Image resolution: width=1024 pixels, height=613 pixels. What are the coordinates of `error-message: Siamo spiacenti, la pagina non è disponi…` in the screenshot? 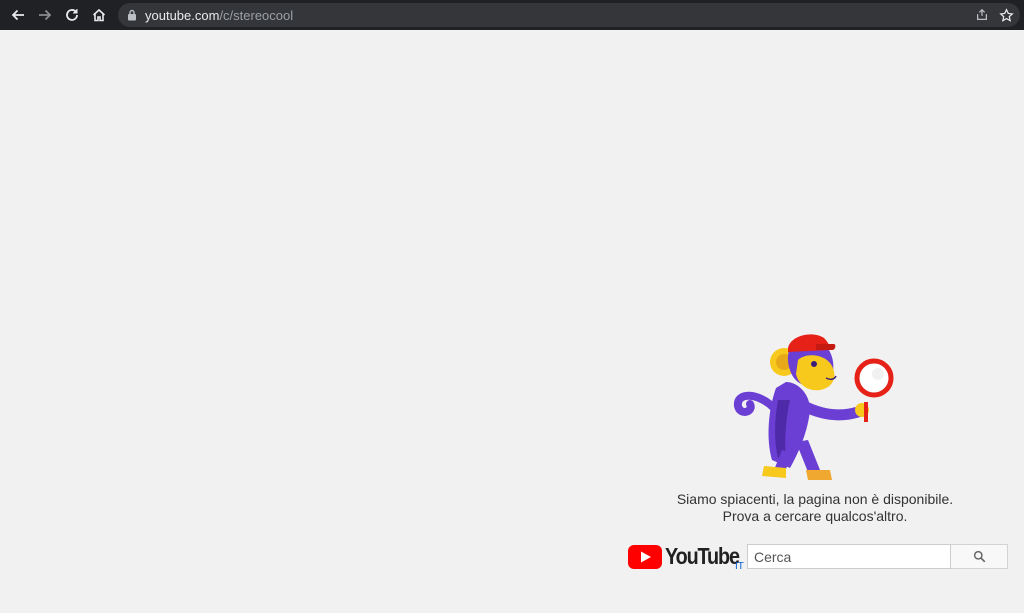 It's located at (815, 508).